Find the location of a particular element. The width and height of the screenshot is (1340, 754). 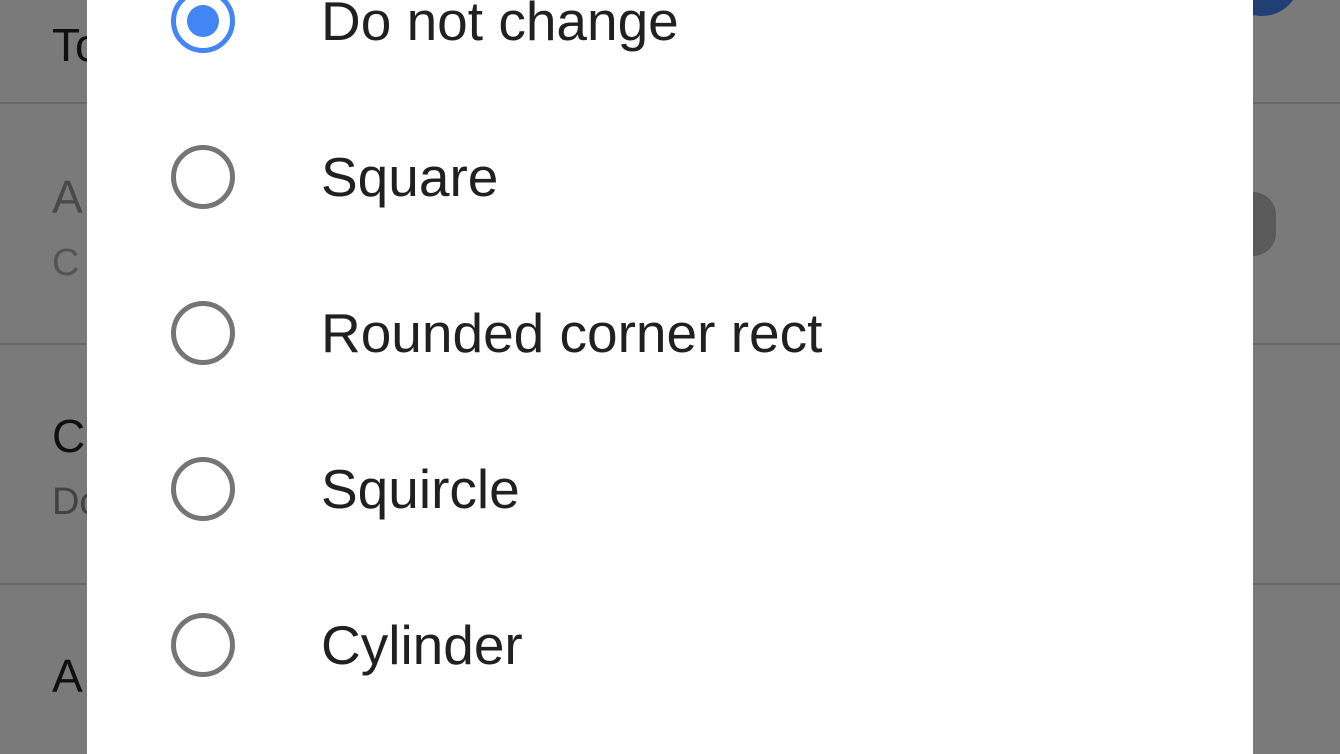

option-do-not-change: Do not change is located at coordinates (670, 49).